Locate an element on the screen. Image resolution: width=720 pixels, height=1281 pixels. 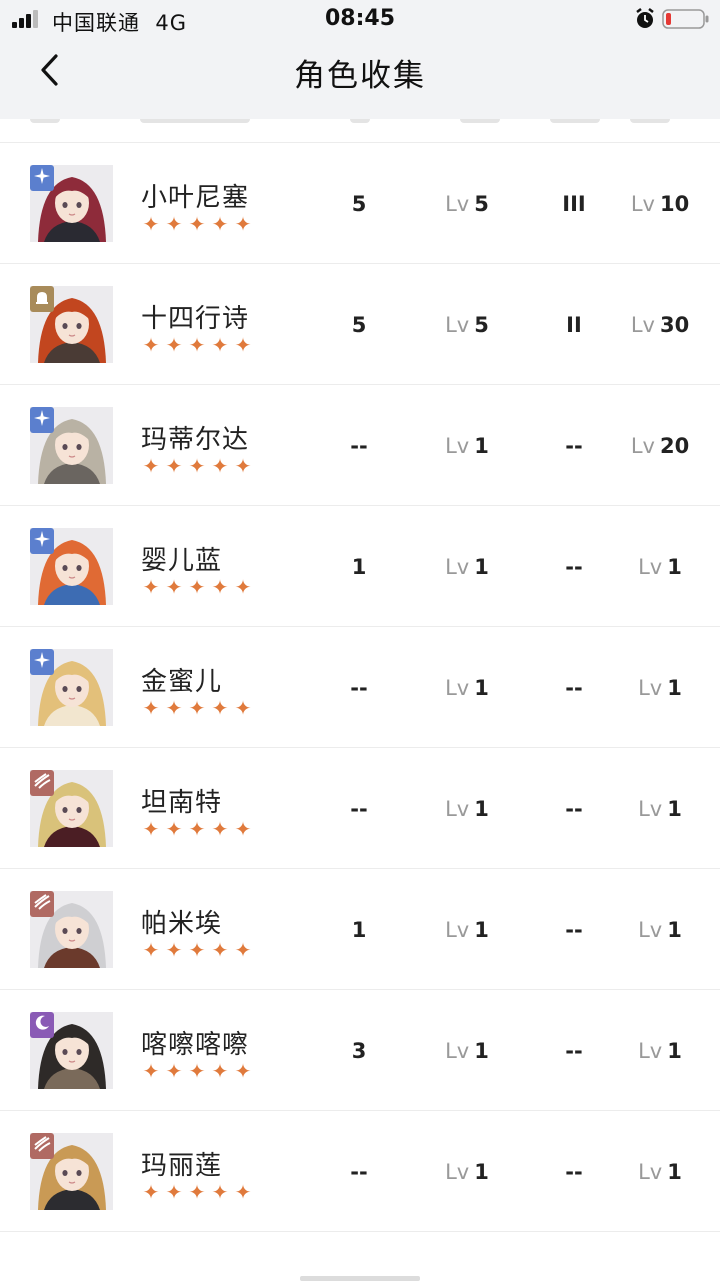
claw-icon is located at coordinates (42, 783).